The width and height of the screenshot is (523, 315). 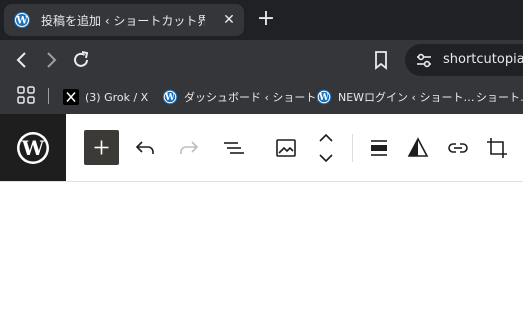 What do you see at coordinates (22, 60) in the screenshot?
I see `back-icon` at bounding box center [22, 60].